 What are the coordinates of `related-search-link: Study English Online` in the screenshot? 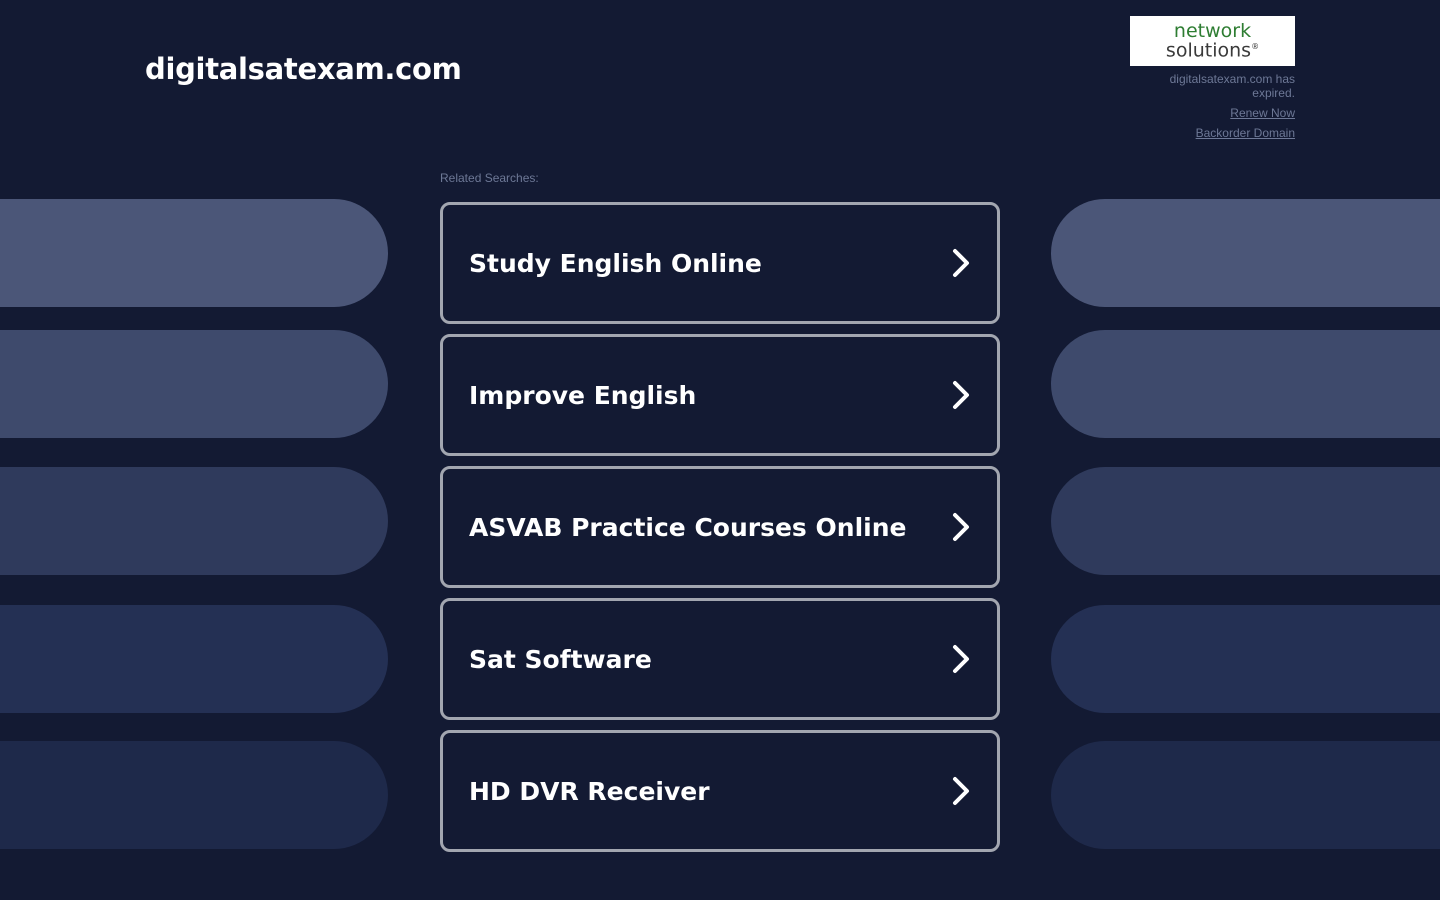 It's located at (720, 263).